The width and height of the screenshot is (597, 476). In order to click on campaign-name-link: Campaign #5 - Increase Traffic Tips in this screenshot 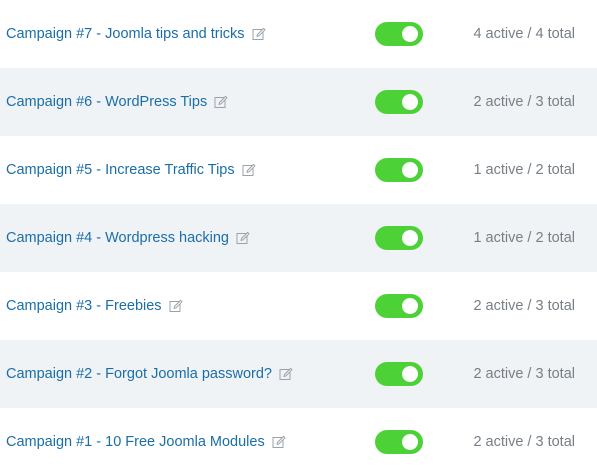, I will do `click(120, 170)`.